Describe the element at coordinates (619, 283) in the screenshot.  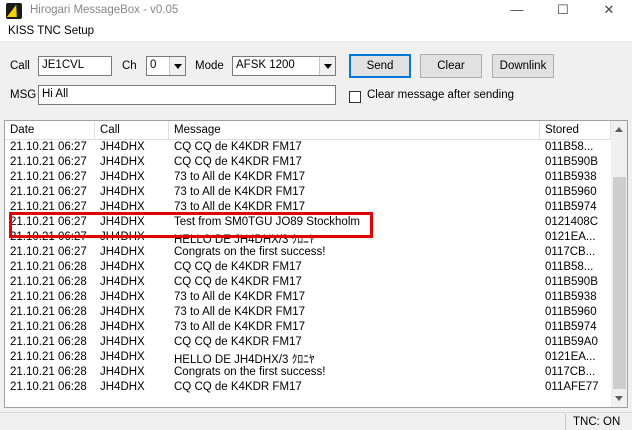
I see `scrollbar-thumb` at that location.